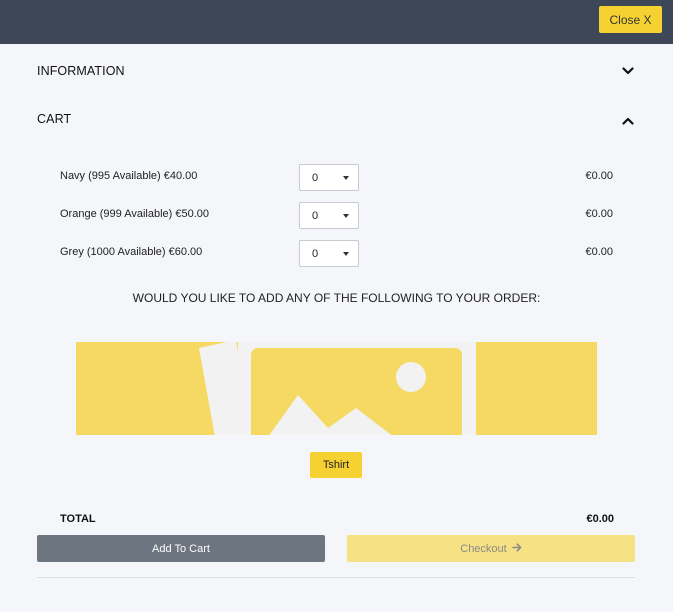  Describe the element at coordinates (336, 119) in the screenshot. I see `section-cart-header: CART` at that location.